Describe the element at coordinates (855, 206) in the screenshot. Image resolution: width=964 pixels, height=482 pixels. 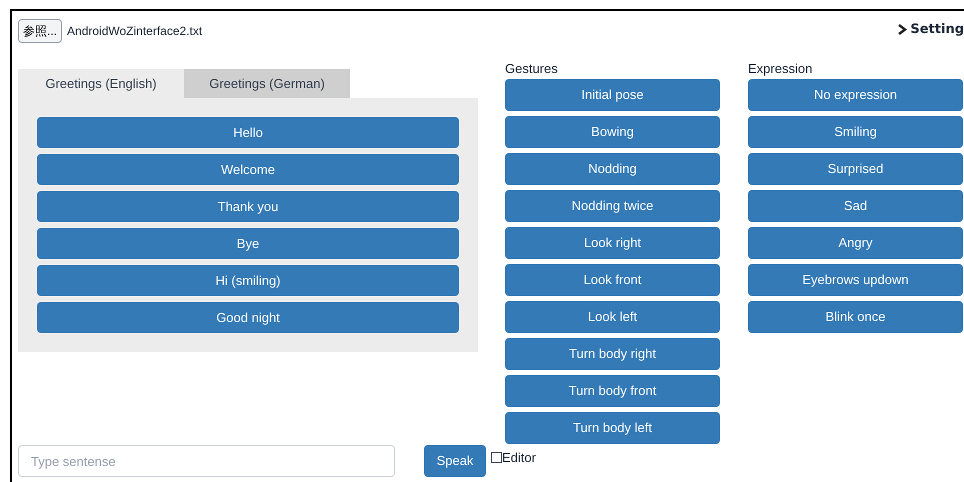
I see `action-button: Sad` at that location.